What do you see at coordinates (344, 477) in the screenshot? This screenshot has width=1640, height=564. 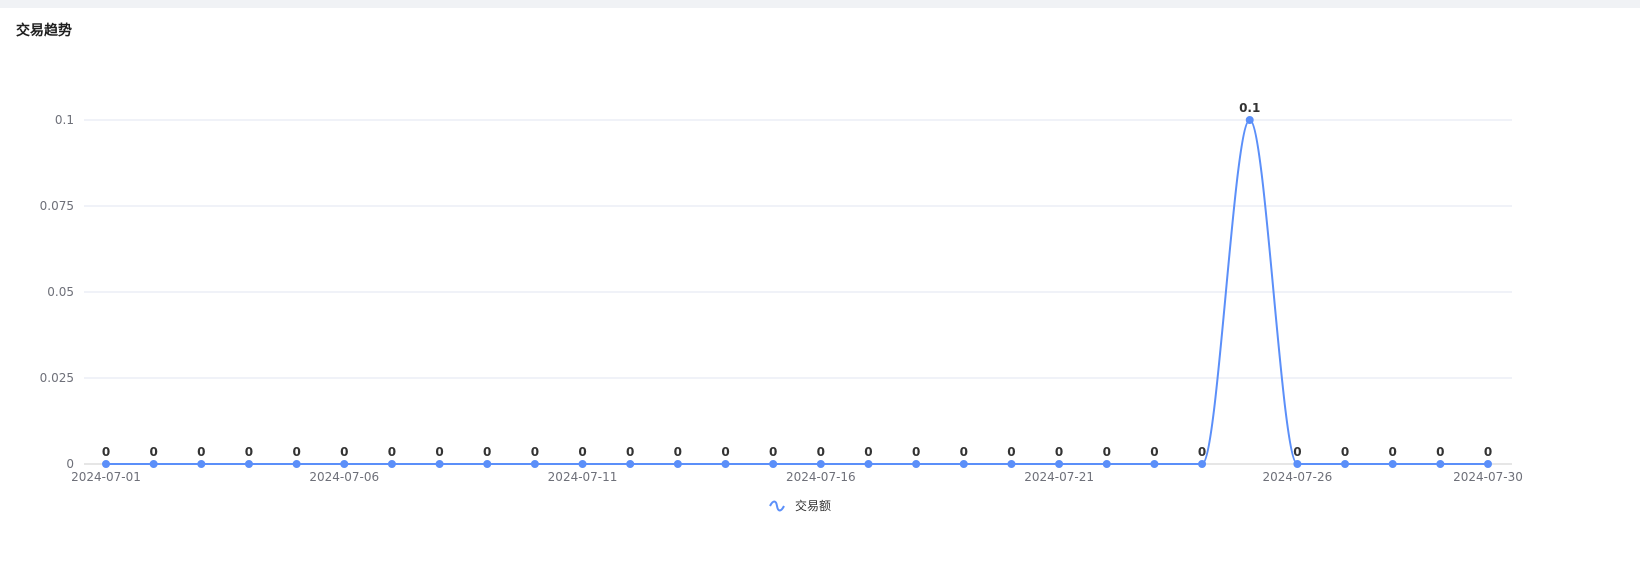 I see `x-tick-label: 2024-07-06` at bounding box center [344, 477].